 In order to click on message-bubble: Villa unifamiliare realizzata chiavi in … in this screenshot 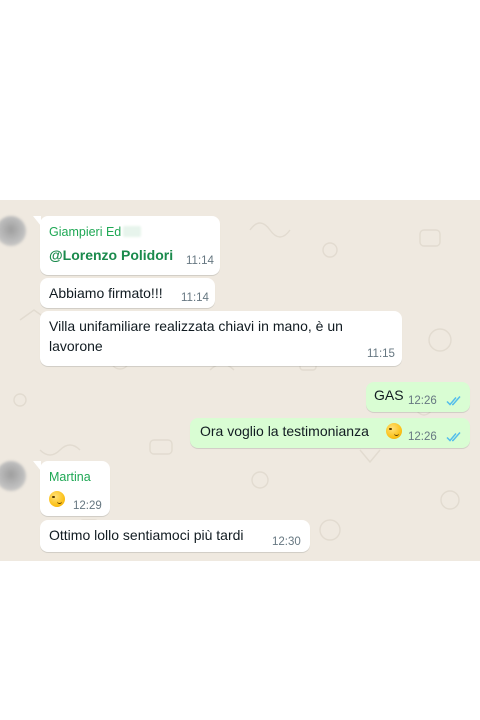, I will do `click(221, 338)`.